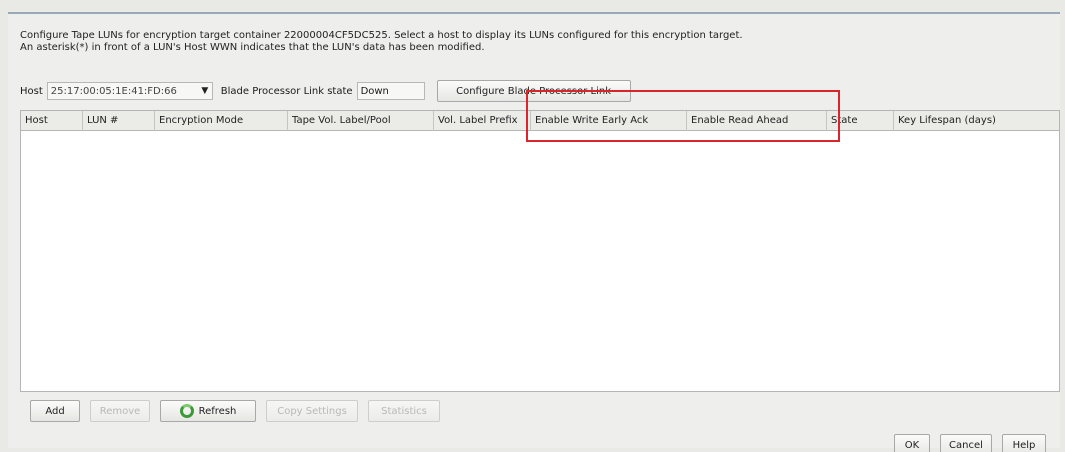  Describe the element at coordinates (186, 411) in the screenshot. I see `refresh-icon` at that location.